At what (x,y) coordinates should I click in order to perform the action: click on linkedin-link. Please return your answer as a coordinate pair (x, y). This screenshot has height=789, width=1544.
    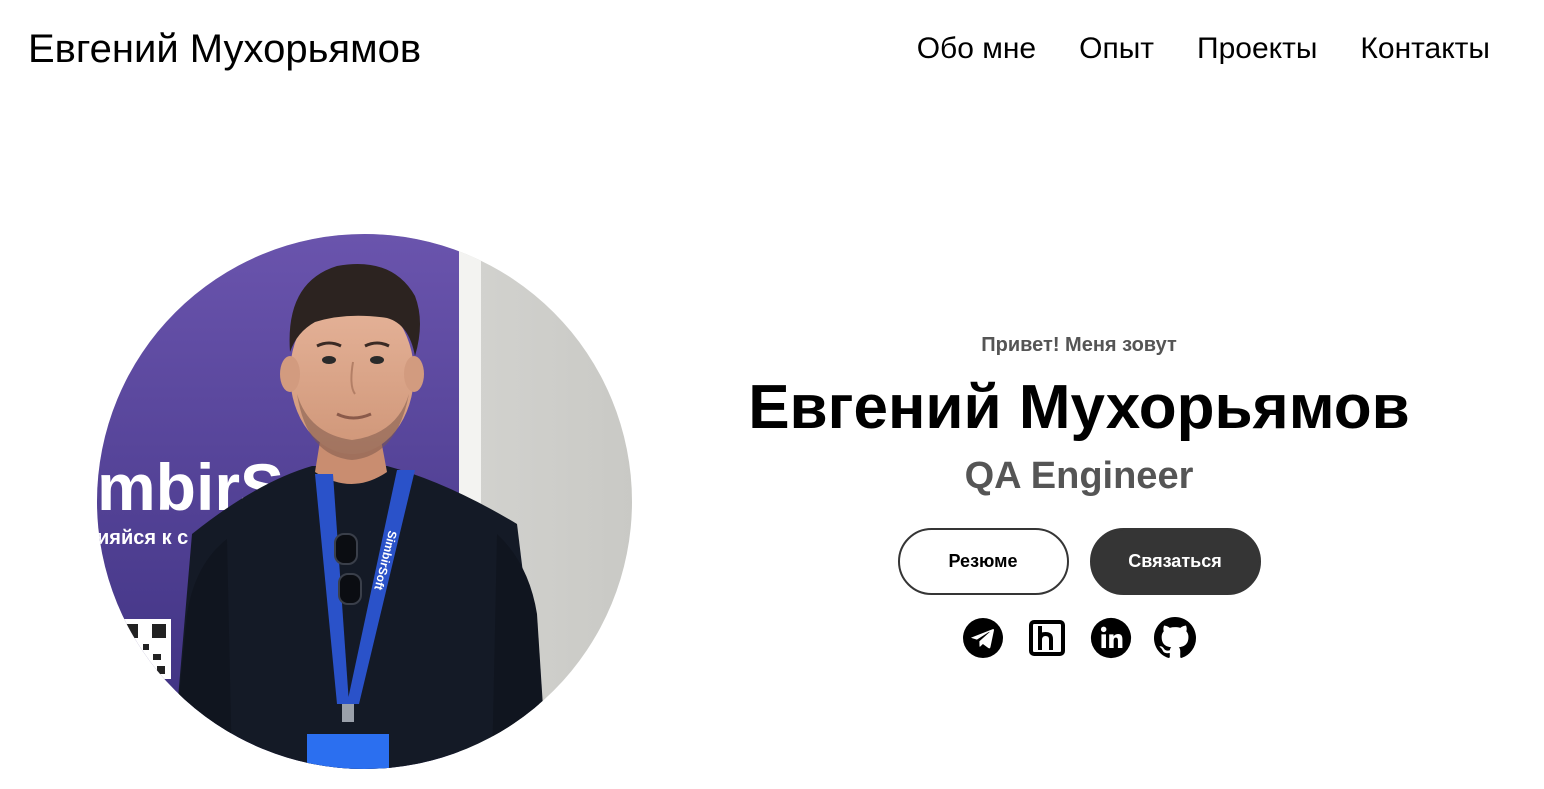
    Looking at the image, I should click on (1111, 638).